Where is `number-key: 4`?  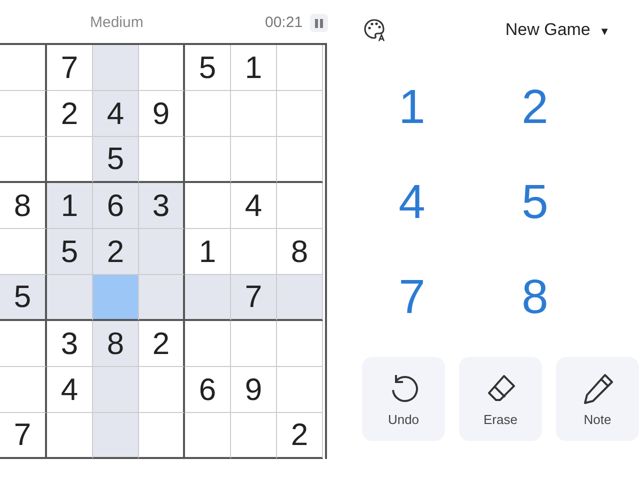
number-key: 4 is located at coordinates (412, 202).